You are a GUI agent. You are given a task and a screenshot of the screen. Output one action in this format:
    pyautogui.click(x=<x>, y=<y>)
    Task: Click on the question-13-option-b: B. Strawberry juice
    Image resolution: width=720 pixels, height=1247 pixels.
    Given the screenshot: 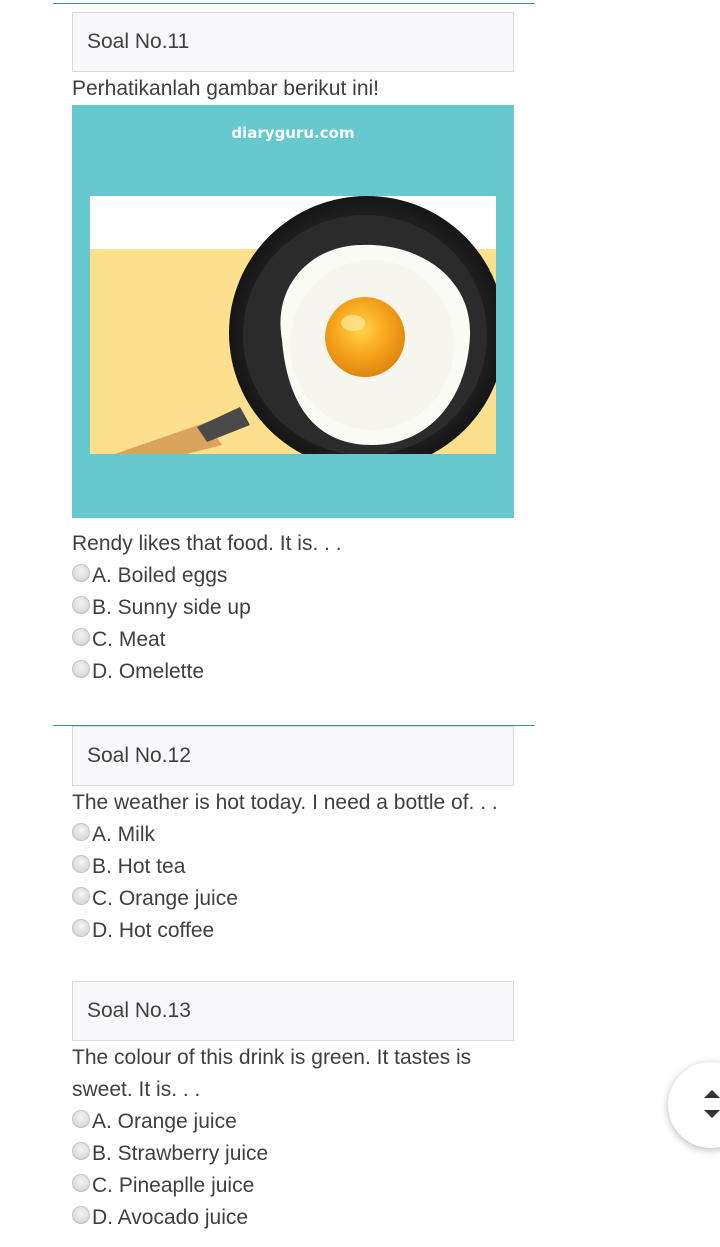 What is the action you would take?
    pyautogui.click(x=170, y=1154)
    